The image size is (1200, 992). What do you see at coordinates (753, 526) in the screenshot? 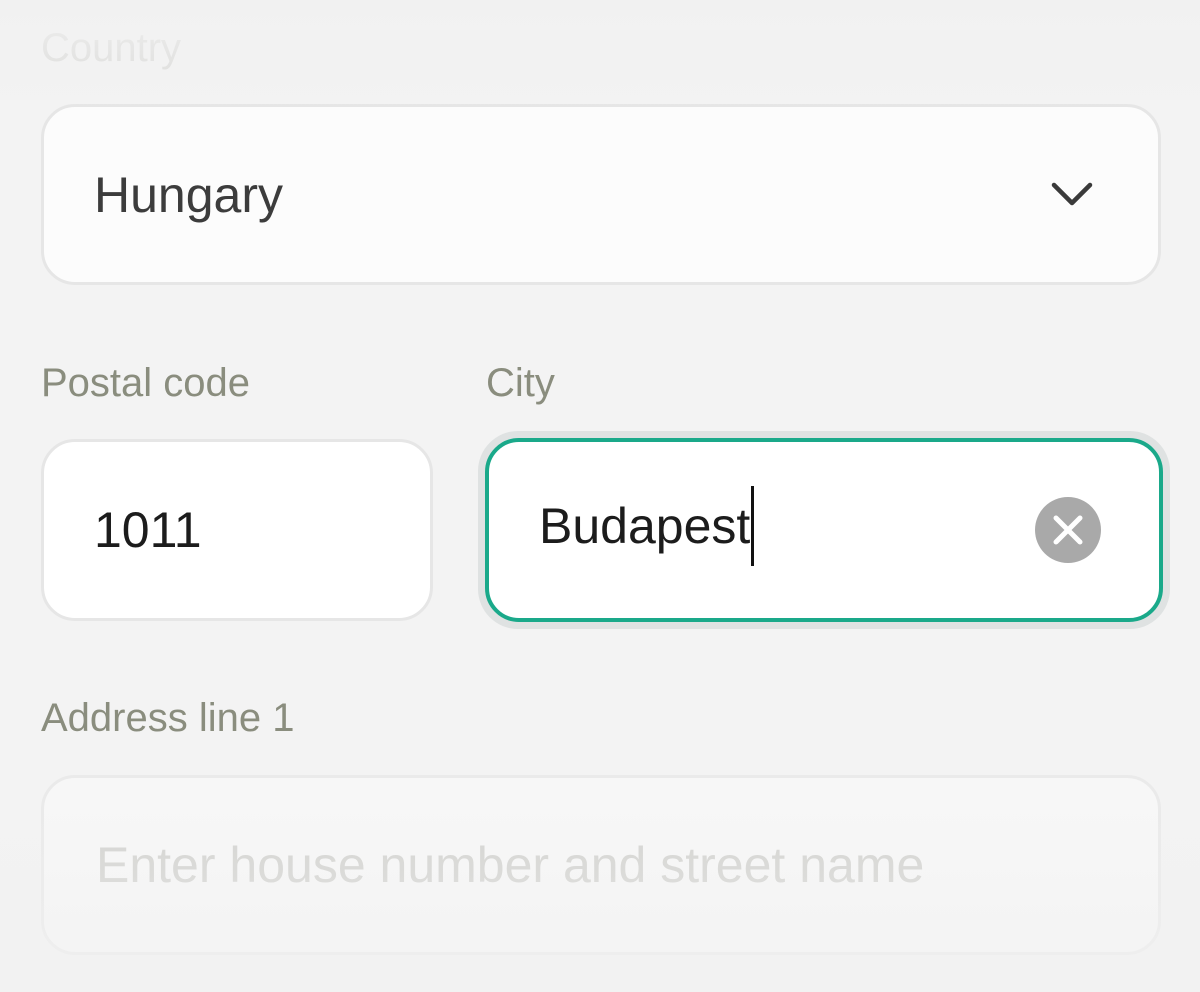
I see `text-caret` at bounding box center [753, 526].